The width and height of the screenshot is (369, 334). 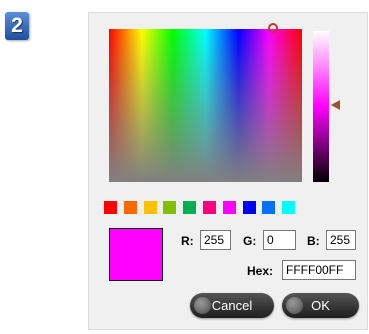 I want to click on cancel-button: Cancel, so click(x=232, y=305).